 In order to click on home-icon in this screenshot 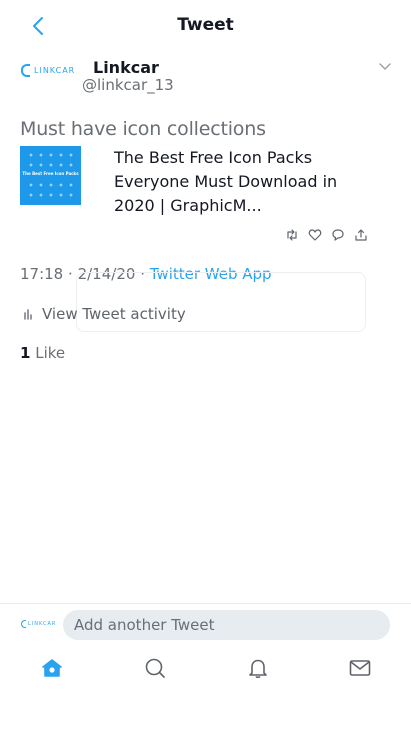, I will do `click(52, 668)`.